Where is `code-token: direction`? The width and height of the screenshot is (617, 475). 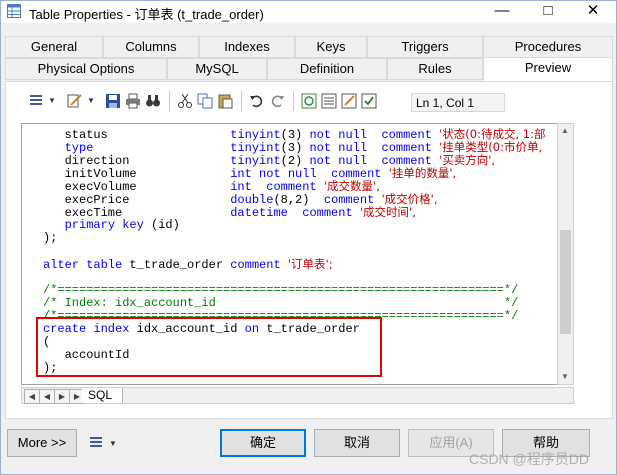 code-token: direction is located at coordinates (137, 161).